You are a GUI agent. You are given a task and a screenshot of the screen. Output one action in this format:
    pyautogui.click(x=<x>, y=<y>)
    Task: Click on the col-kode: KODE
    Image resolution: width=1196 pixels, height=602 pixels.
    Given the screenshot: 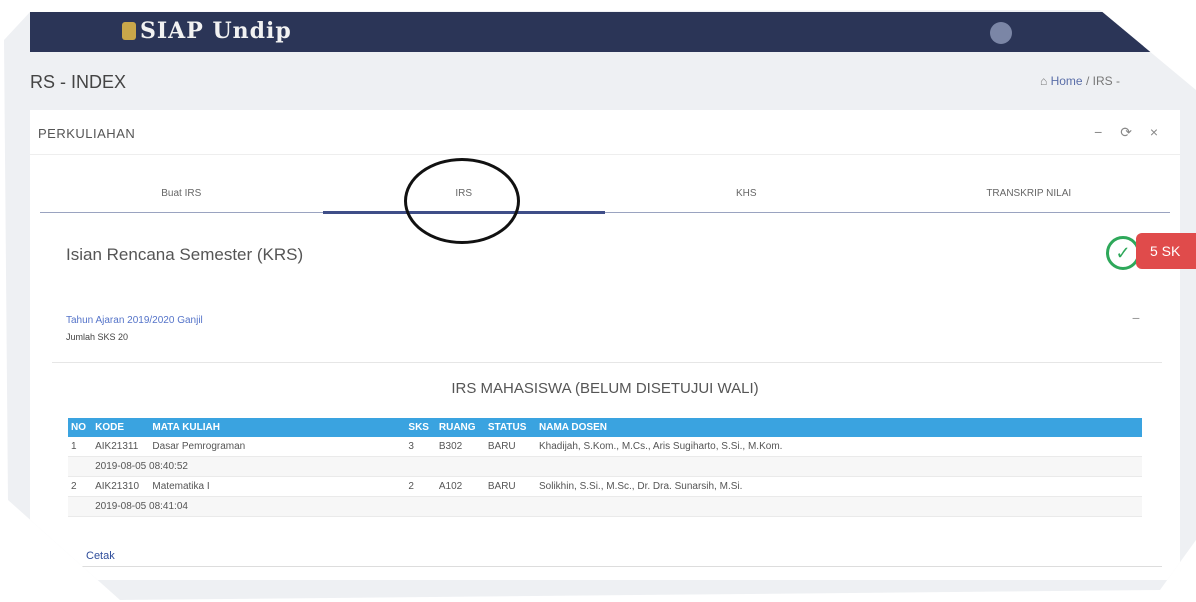 What is the action you would take?
    pyautogui.click(x=121, y=427)
    